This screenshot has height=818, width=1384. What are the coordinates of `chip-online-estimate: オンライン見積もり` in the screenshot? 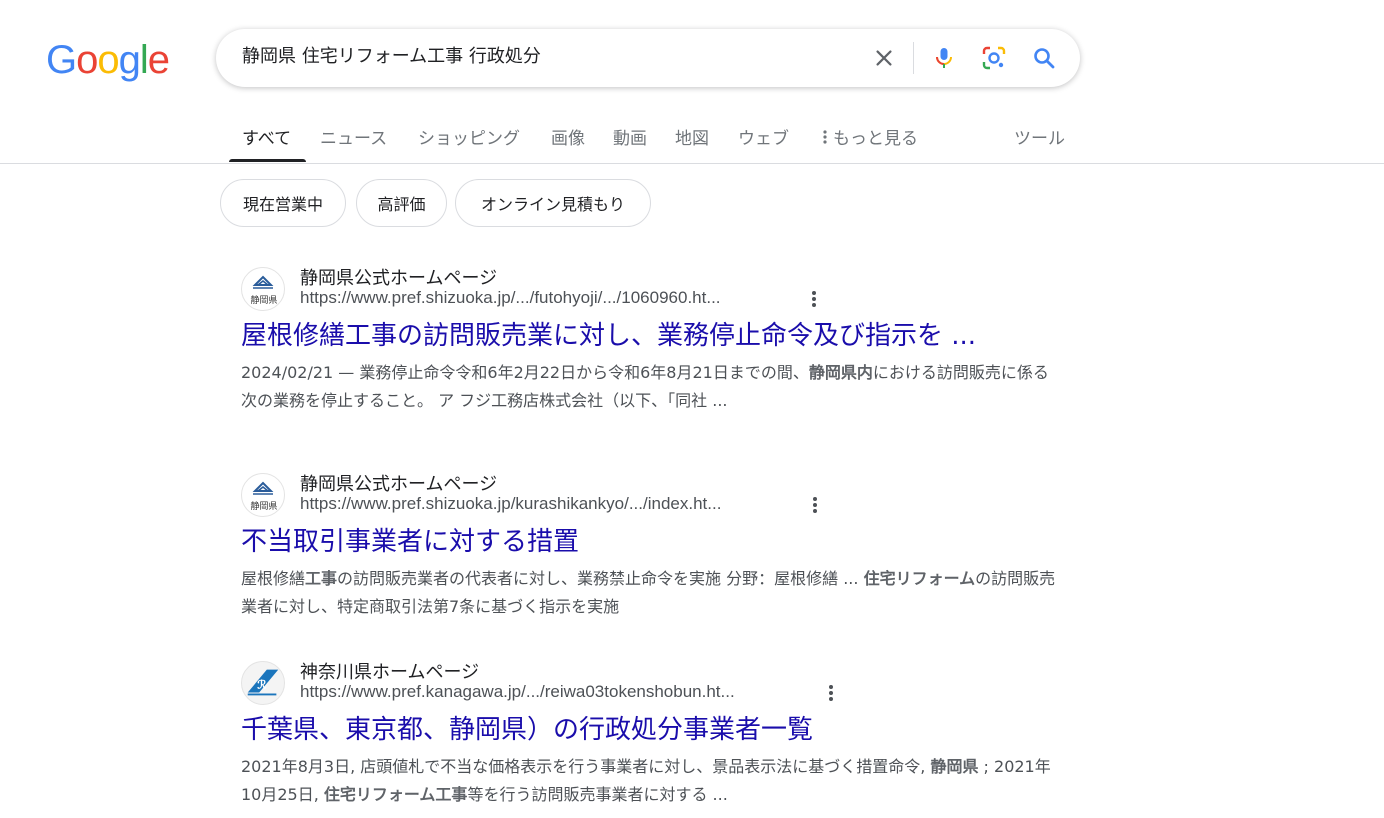 It's located at (553, 203).